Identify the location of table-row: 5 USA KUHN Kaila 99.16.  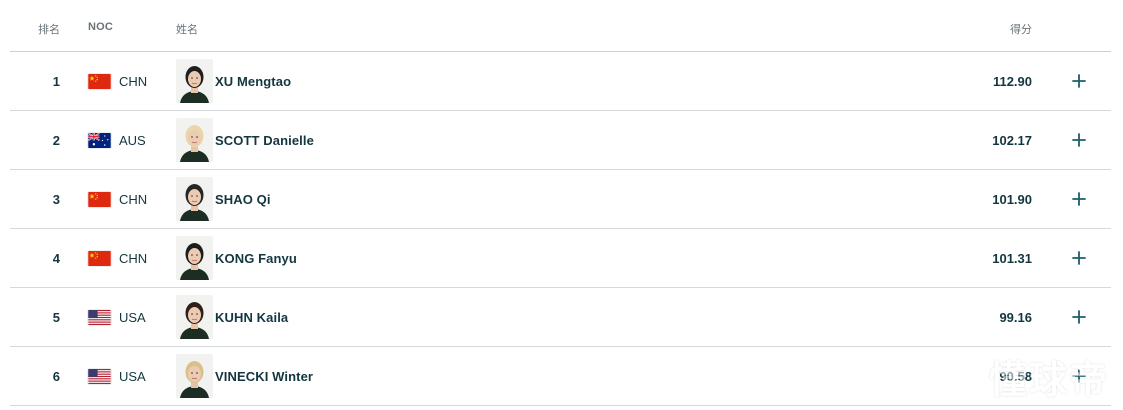
(560, 317).